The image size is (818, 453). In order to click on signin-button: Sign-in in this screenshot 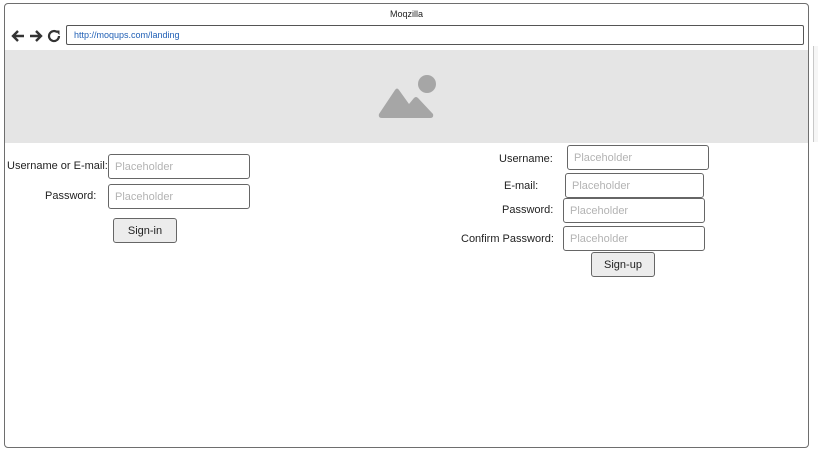, I will do `click(145, 230)`.